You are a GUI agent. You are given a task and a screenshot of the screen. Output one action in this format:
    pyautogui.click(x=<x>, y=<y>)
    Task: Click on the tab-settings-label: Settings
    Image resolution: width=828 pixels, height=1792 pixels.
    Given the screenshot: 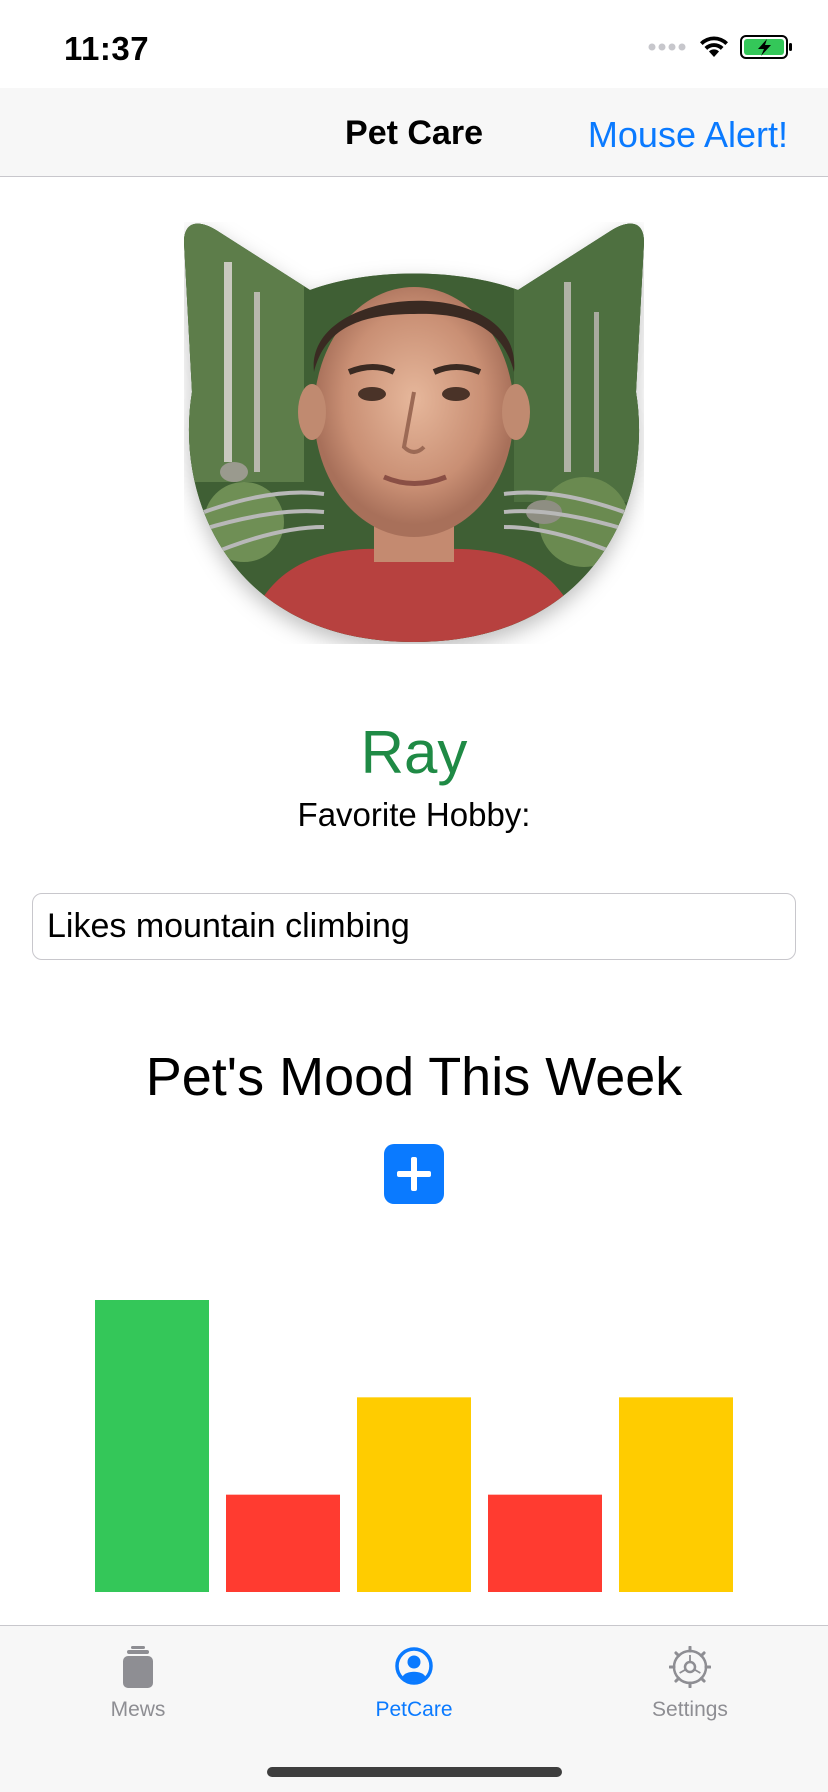 What is the action you would take?
    pyautogui.click(x=690, y=1709)
    